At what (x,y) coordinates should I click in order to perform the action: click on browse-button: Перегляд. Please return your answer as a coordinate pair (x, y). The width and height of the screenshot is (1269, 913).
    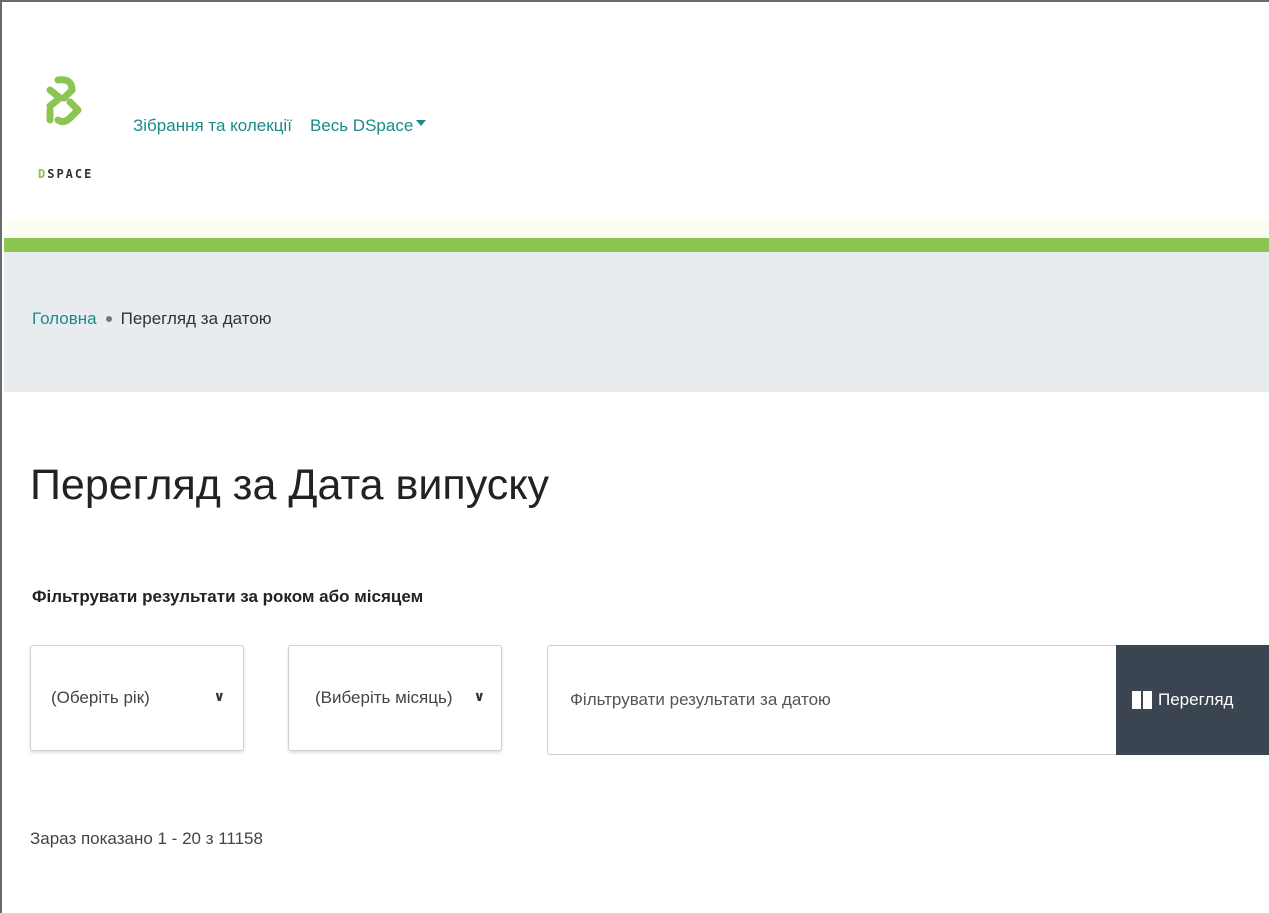
    Looking at the image, I should click on (1192, 700).